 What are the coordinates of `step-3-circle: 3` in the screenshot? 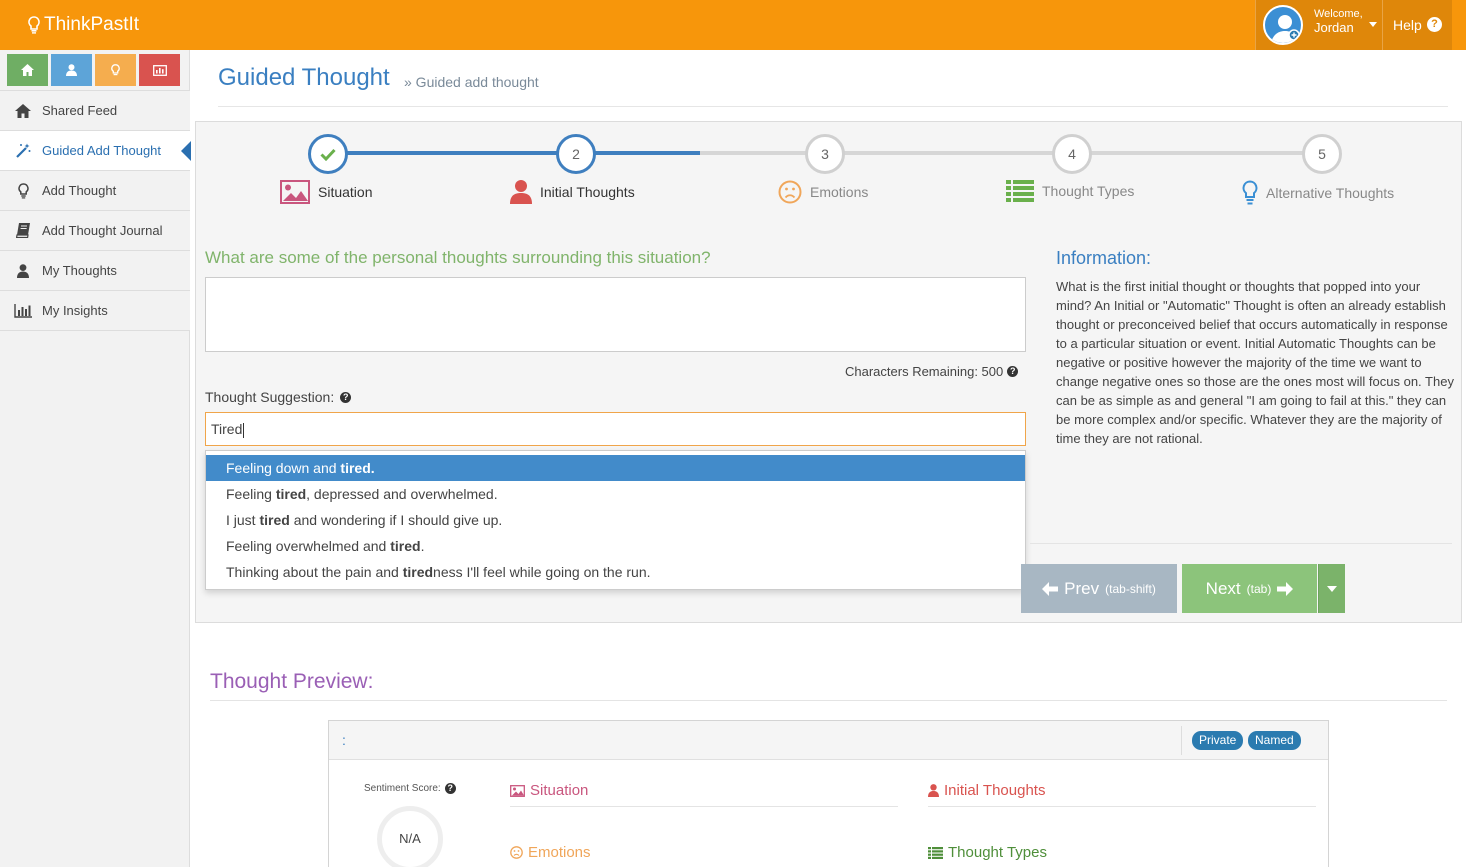 It's located at (825, 154).